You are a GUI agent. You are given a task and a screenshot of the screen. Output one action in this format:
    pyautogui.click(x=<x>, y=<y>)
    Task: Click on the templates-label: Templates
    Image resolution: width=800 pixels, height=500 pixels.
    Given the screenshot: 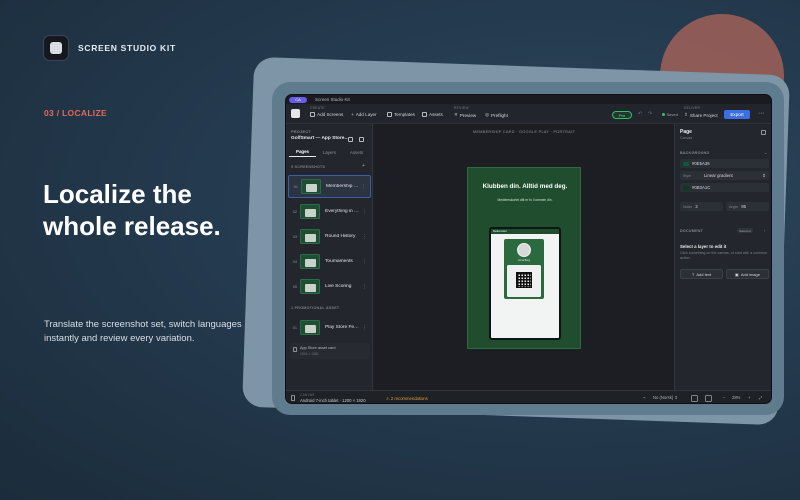 What is the action you would take?
    pyautogui.click(x=404, y=114)
    